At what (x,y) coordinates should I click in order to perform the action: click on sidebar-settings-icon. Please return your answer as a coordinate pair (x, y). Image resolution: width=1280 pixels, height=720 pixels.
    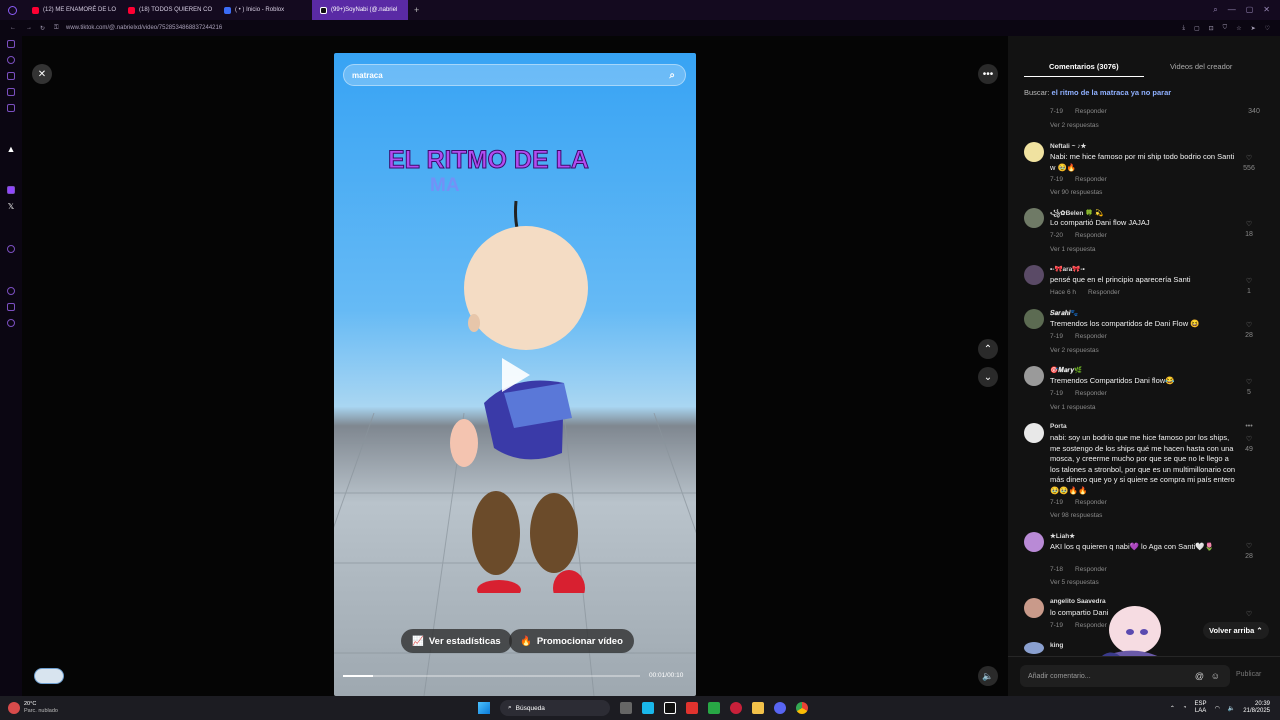
    Looking at the image, I should click on (11, 307).